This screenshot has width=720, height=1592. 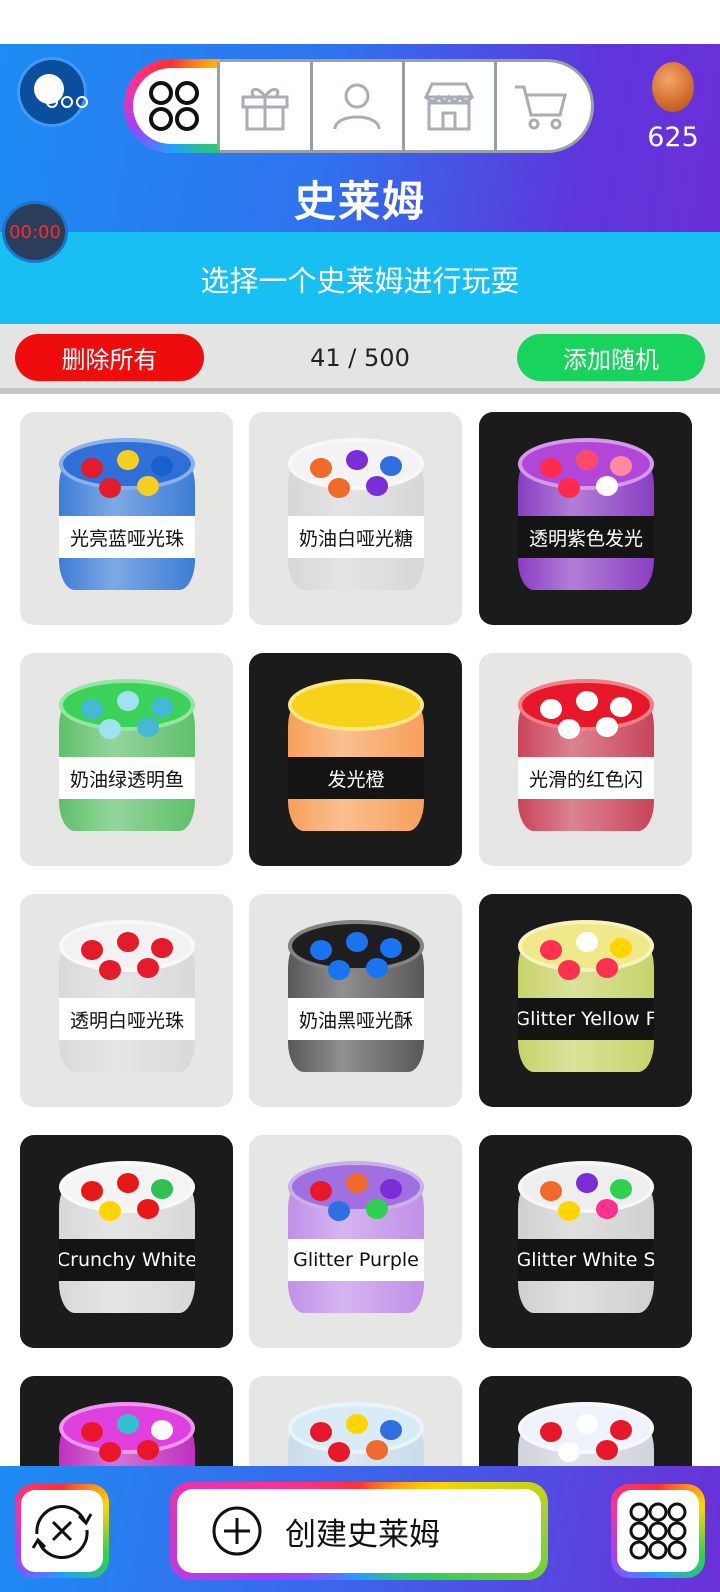 I want to click on slime-jar: 奶油绿透明鱼, so click(x=127, y=756).